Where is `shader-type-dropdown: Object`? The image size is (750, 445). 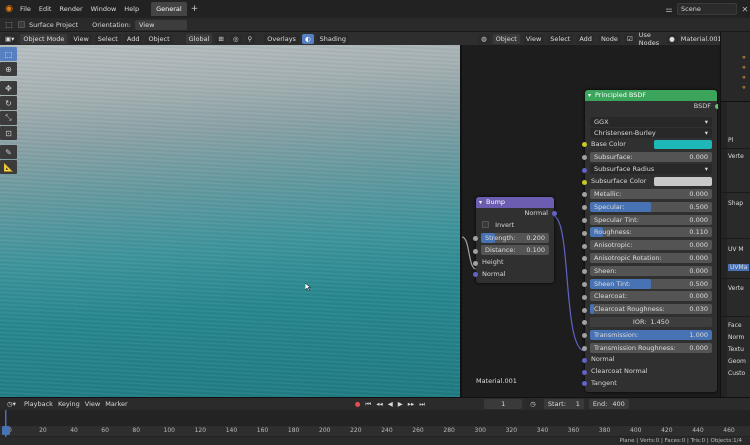 shader-type-dropdown: Object is located at coordinates (506, 38).